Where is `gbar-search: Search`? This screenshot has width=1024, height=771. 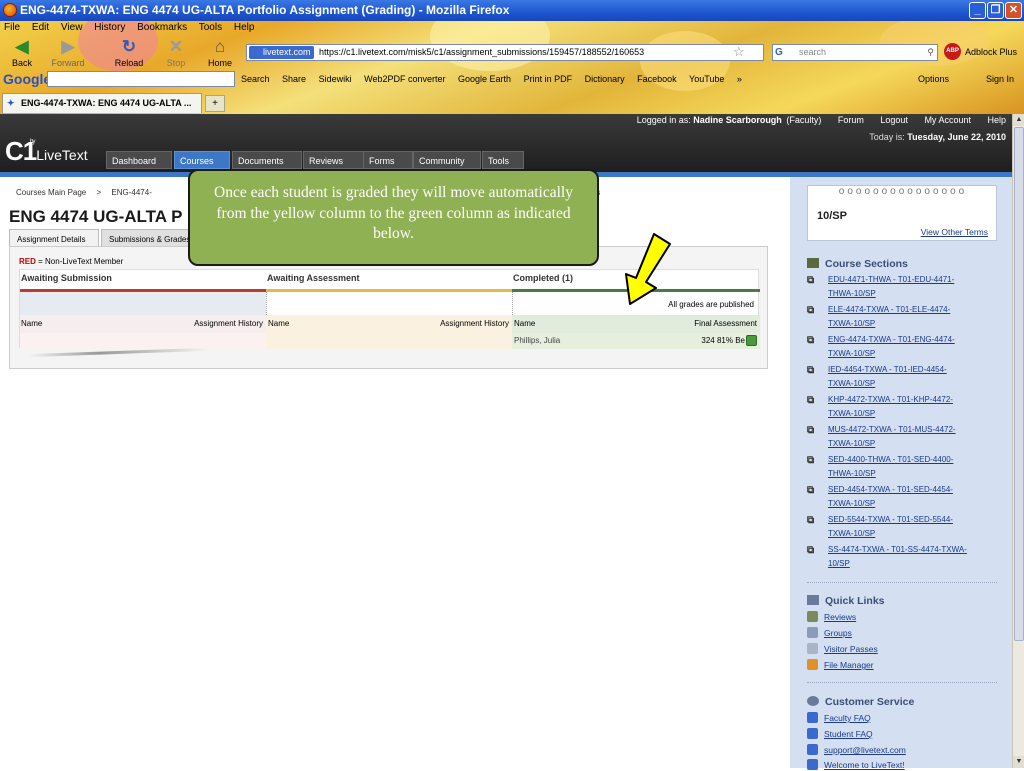 gbar-search: Search is located at coordinates (255, 79).